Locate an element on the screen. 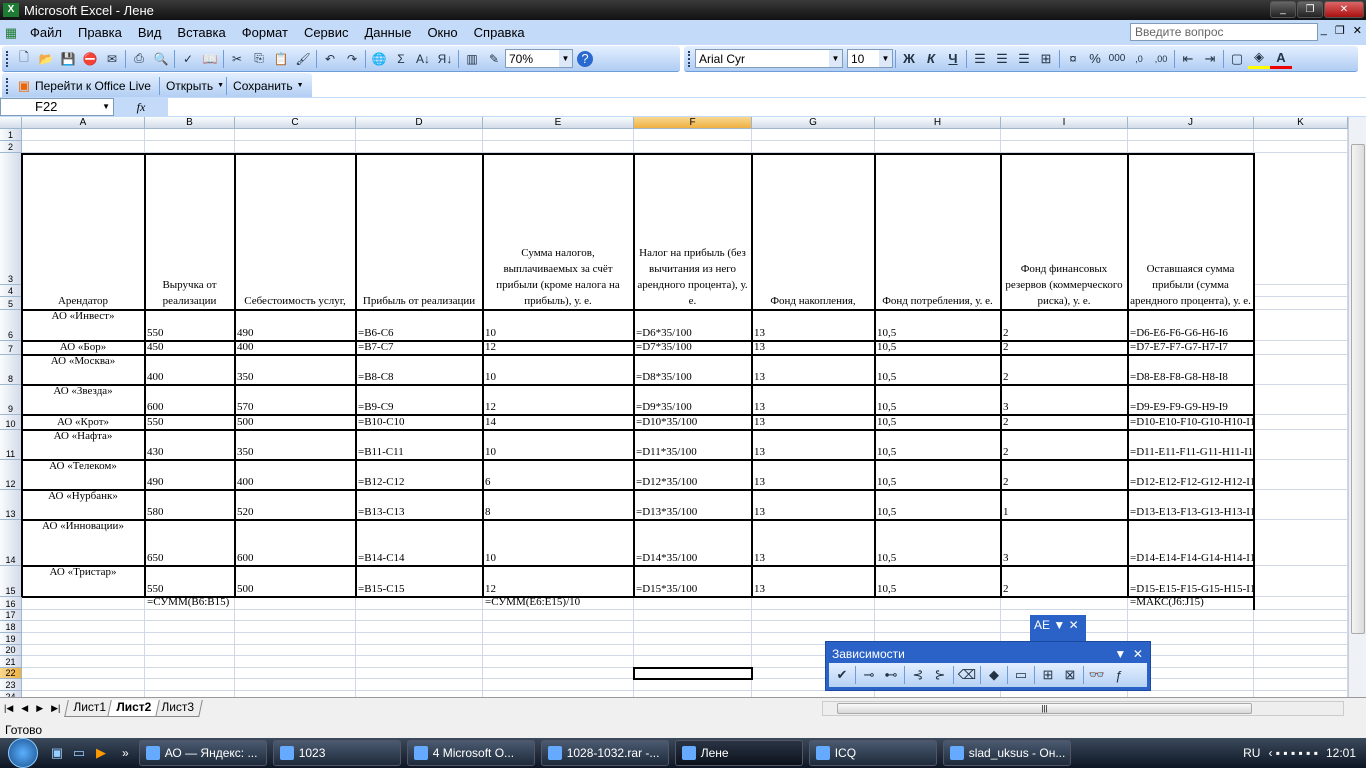  data-cell: 400 is located at coordinates (295, 348).